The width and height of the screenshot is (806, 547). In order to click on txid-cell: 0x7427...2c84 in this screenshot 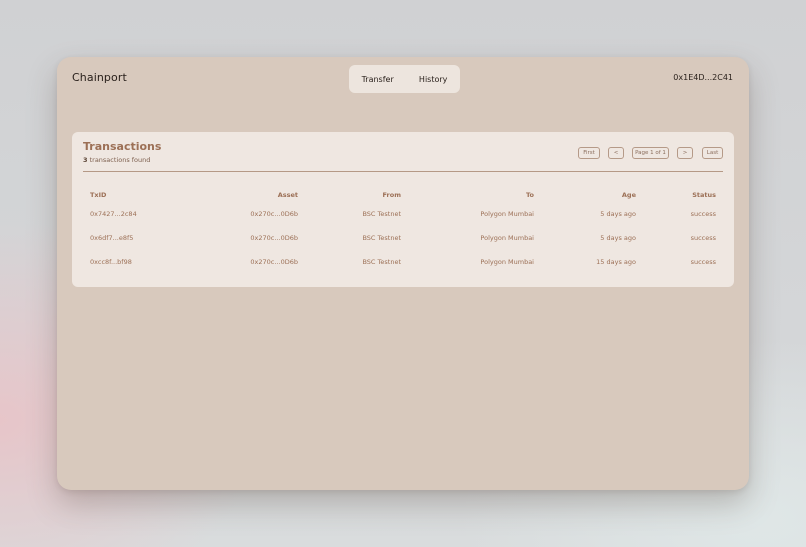, I will do `click(135, 214)`.